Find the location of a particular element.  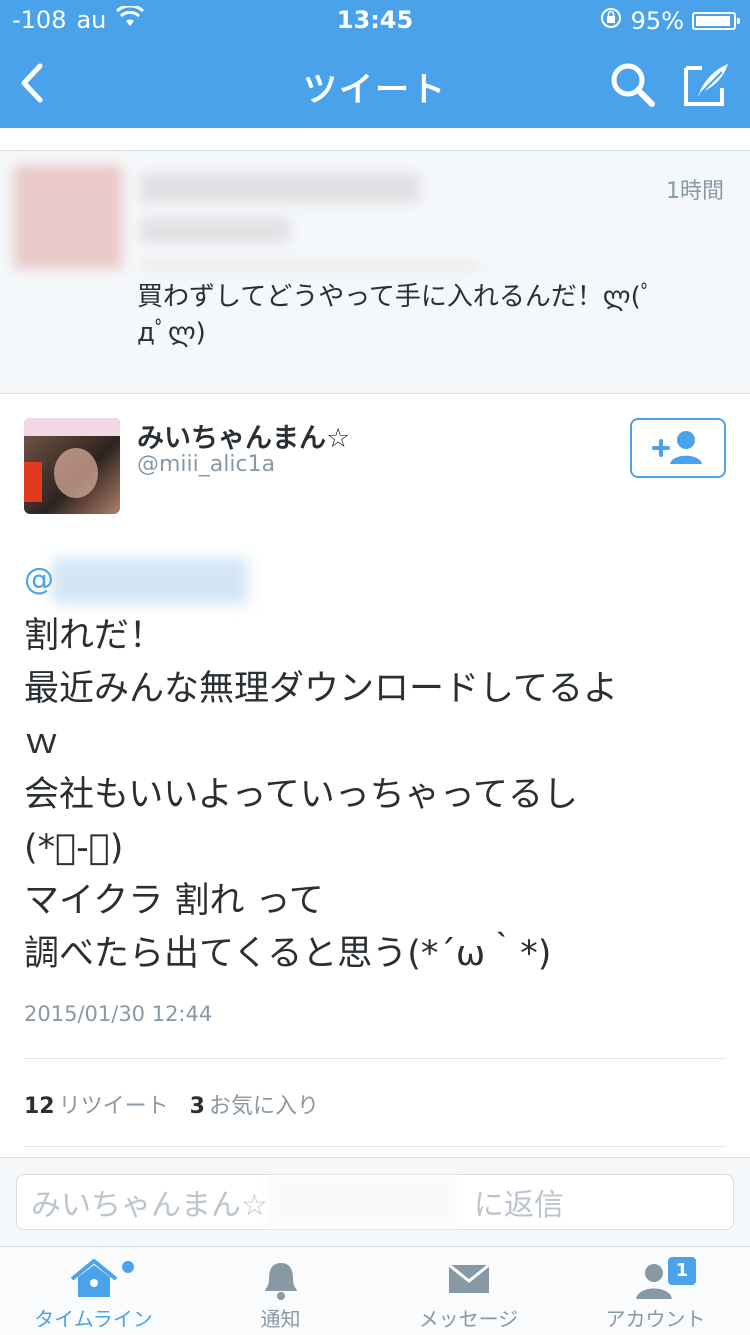

reply-placeholder-name: みいちゃんまん☆ is located at coordinates (149, 1205).